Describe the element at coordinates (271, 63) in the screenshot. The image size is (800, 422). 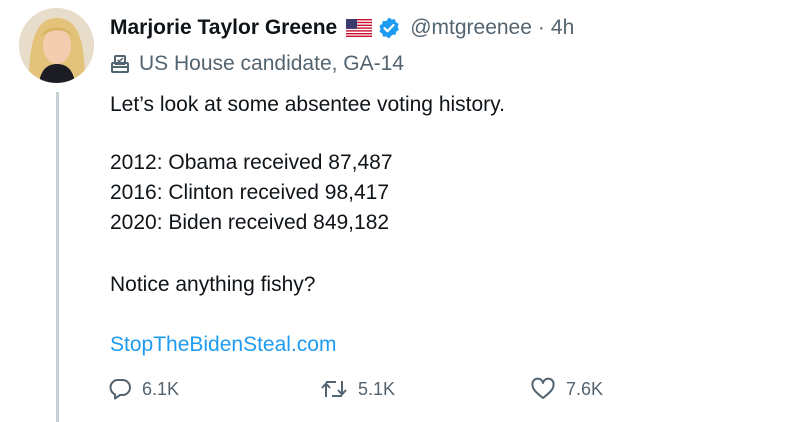
I see `account-label-text: US House candidate, GA-14` at that location.